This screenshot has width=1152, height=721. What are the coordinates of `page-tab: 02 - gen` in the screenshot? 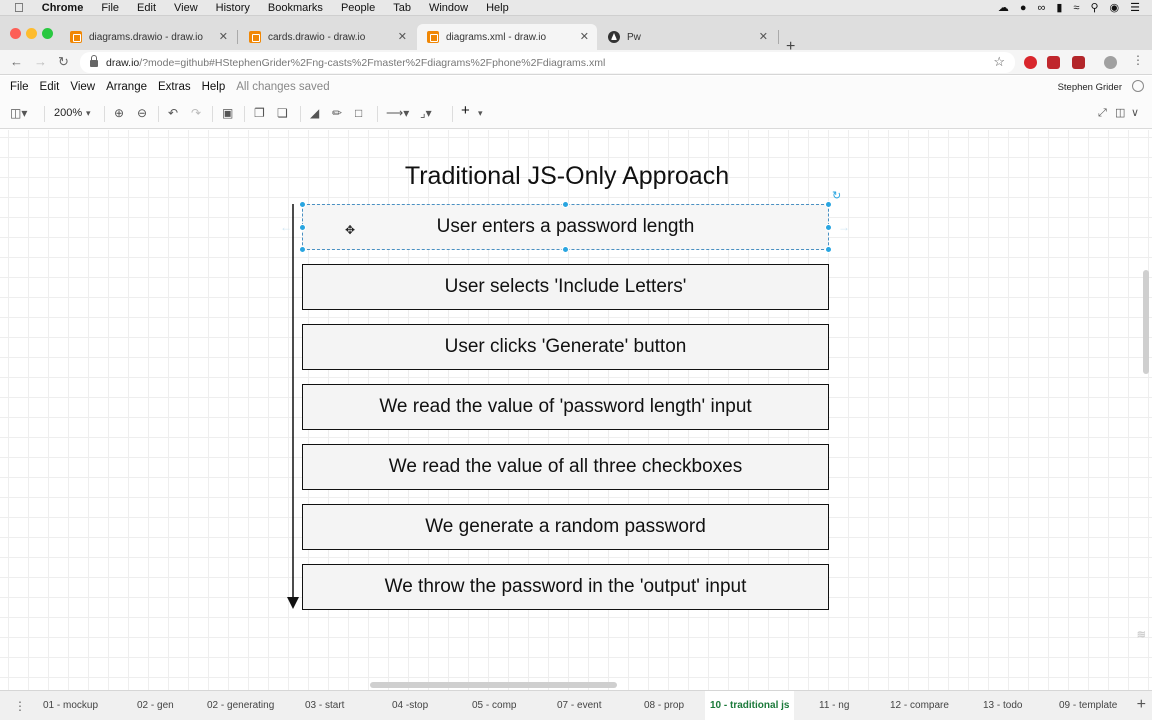 It's located at (155, 705).